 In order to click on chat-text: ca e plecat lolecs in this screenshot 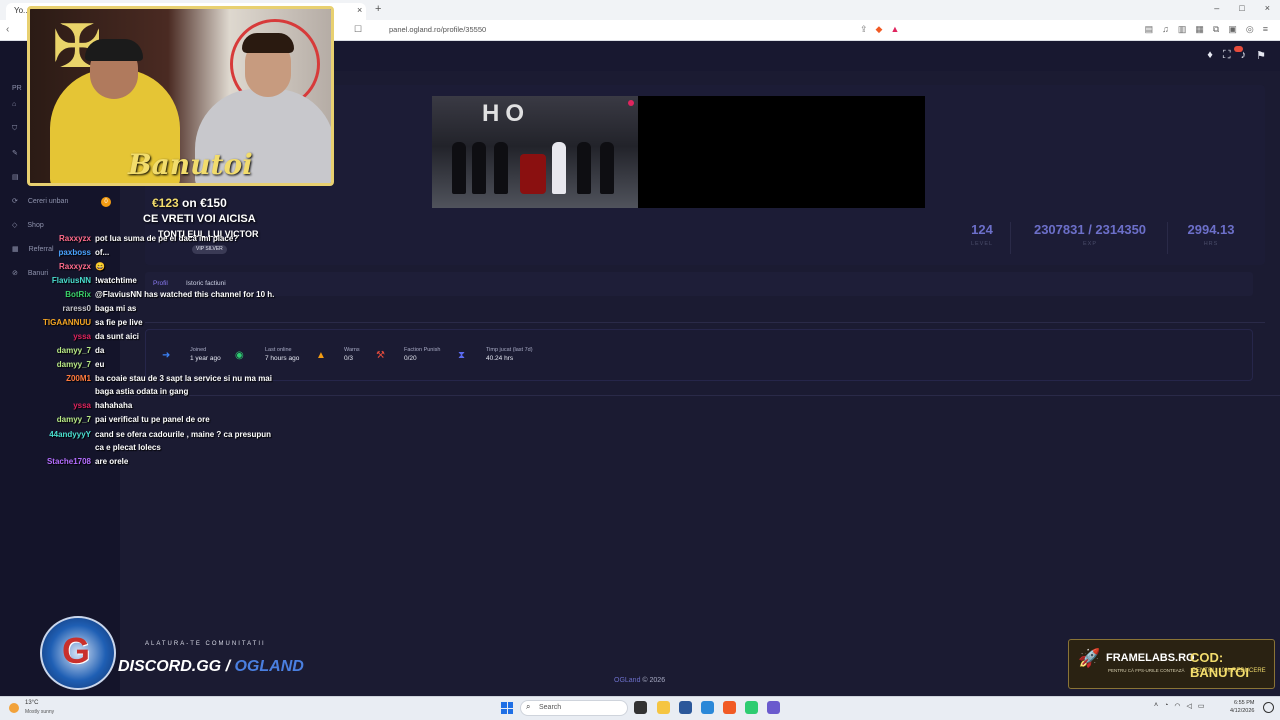, I will do `click(128, 447)`.